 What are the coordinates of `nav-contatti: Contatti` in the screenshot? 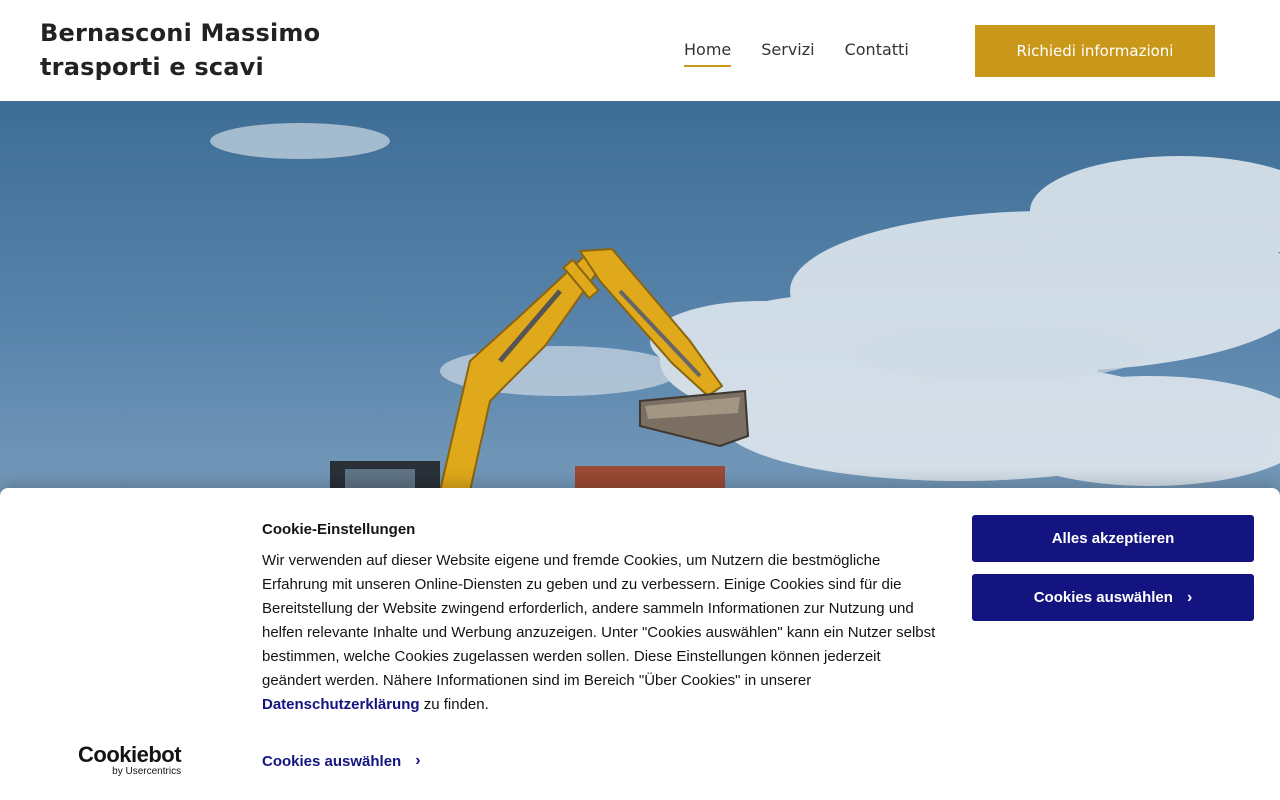 It's located at (877, 53).